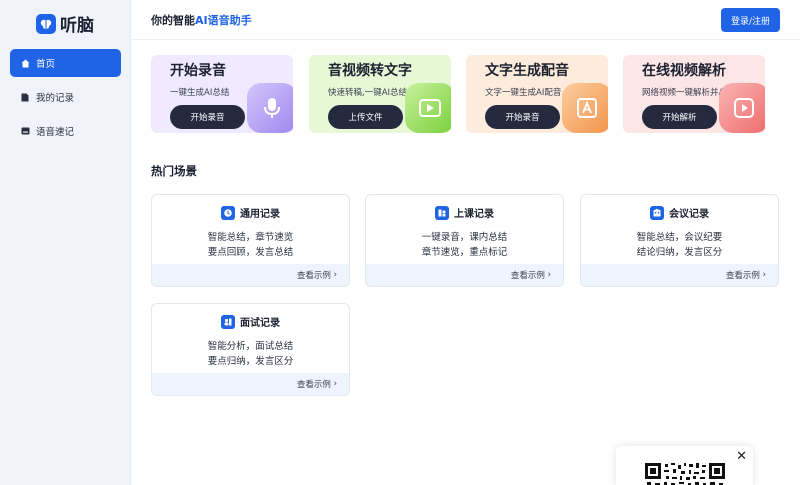 This screenshot has width=800, height=485. Describe the element at coordinates (223, 20) in the screenshot. I see `title-ai: AI语音助手` at that location.